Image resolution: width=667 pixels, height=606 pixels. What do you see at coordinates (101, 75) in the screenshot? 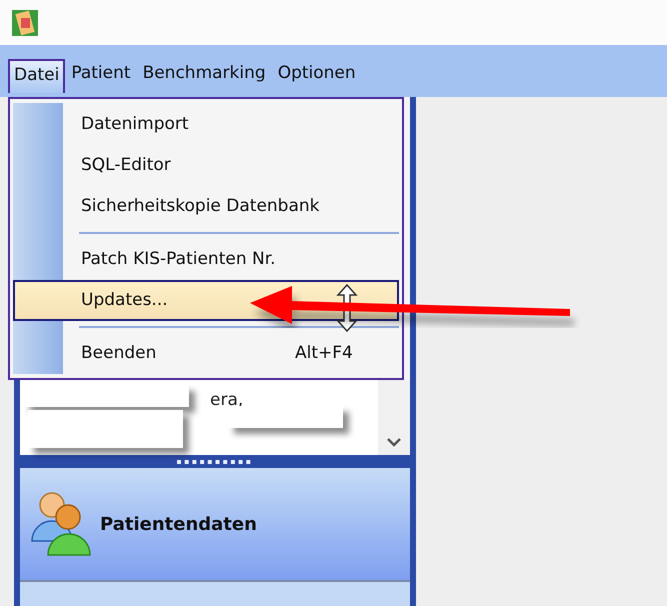
I see `menu-bar-item: Patient` at bounding box center [101, 75].